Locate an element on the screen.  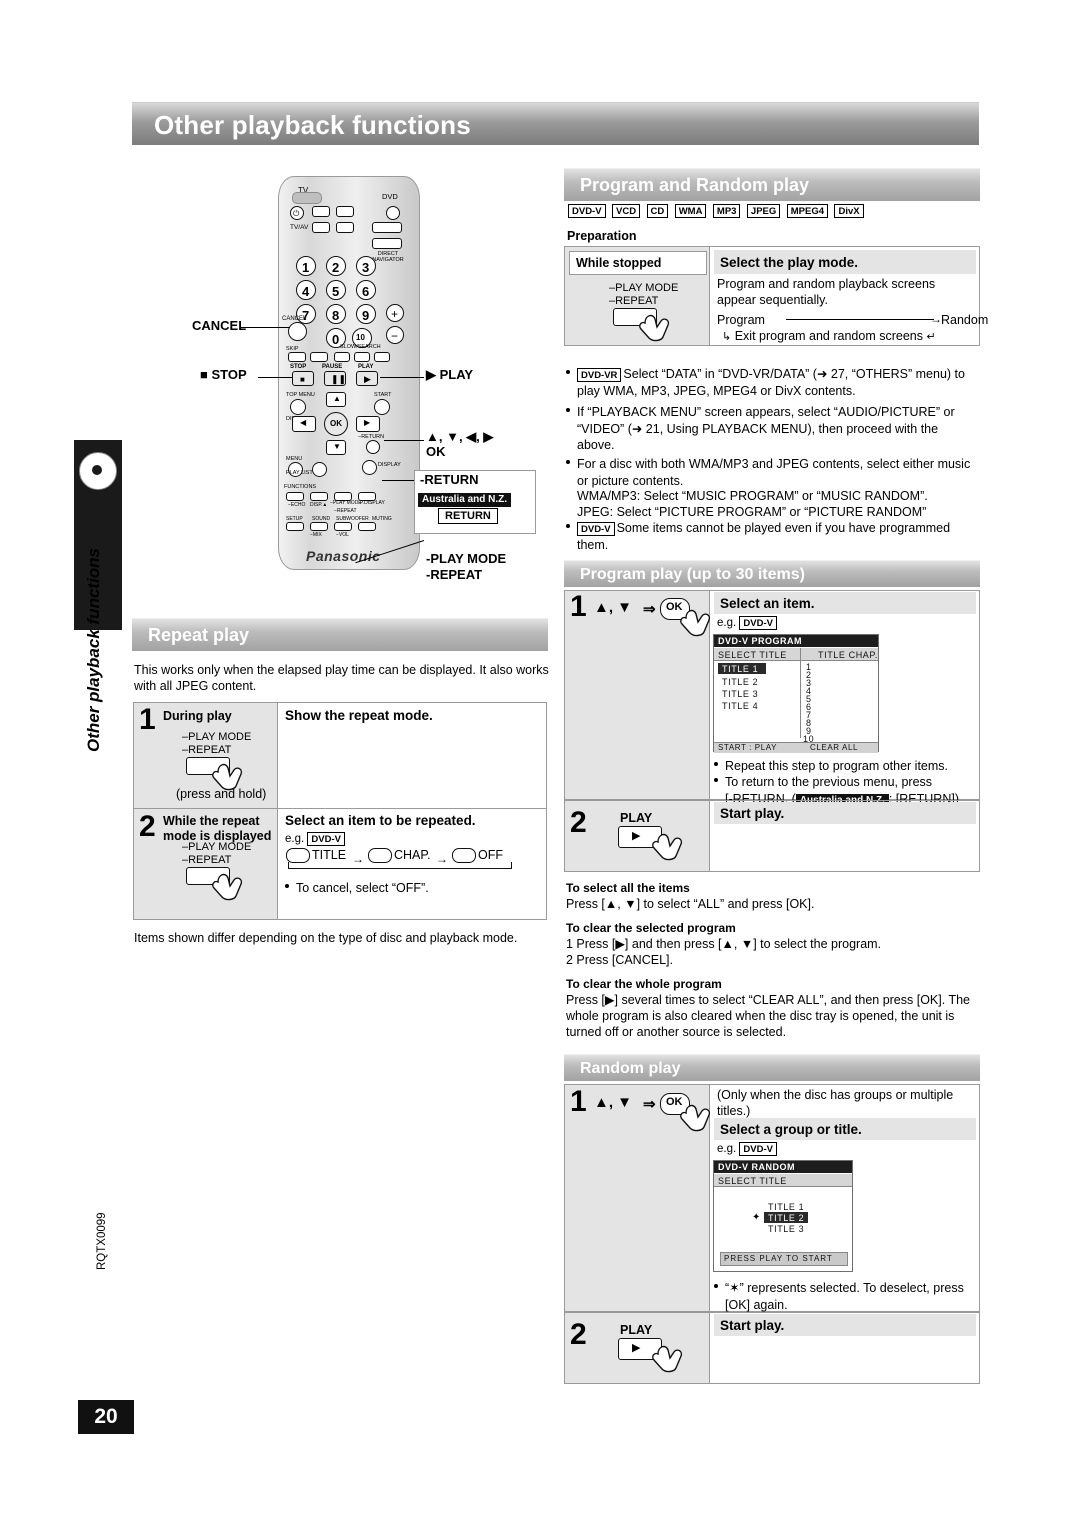
remote-label-playlist: PLAY LIST is located at coordinates (299, 473).